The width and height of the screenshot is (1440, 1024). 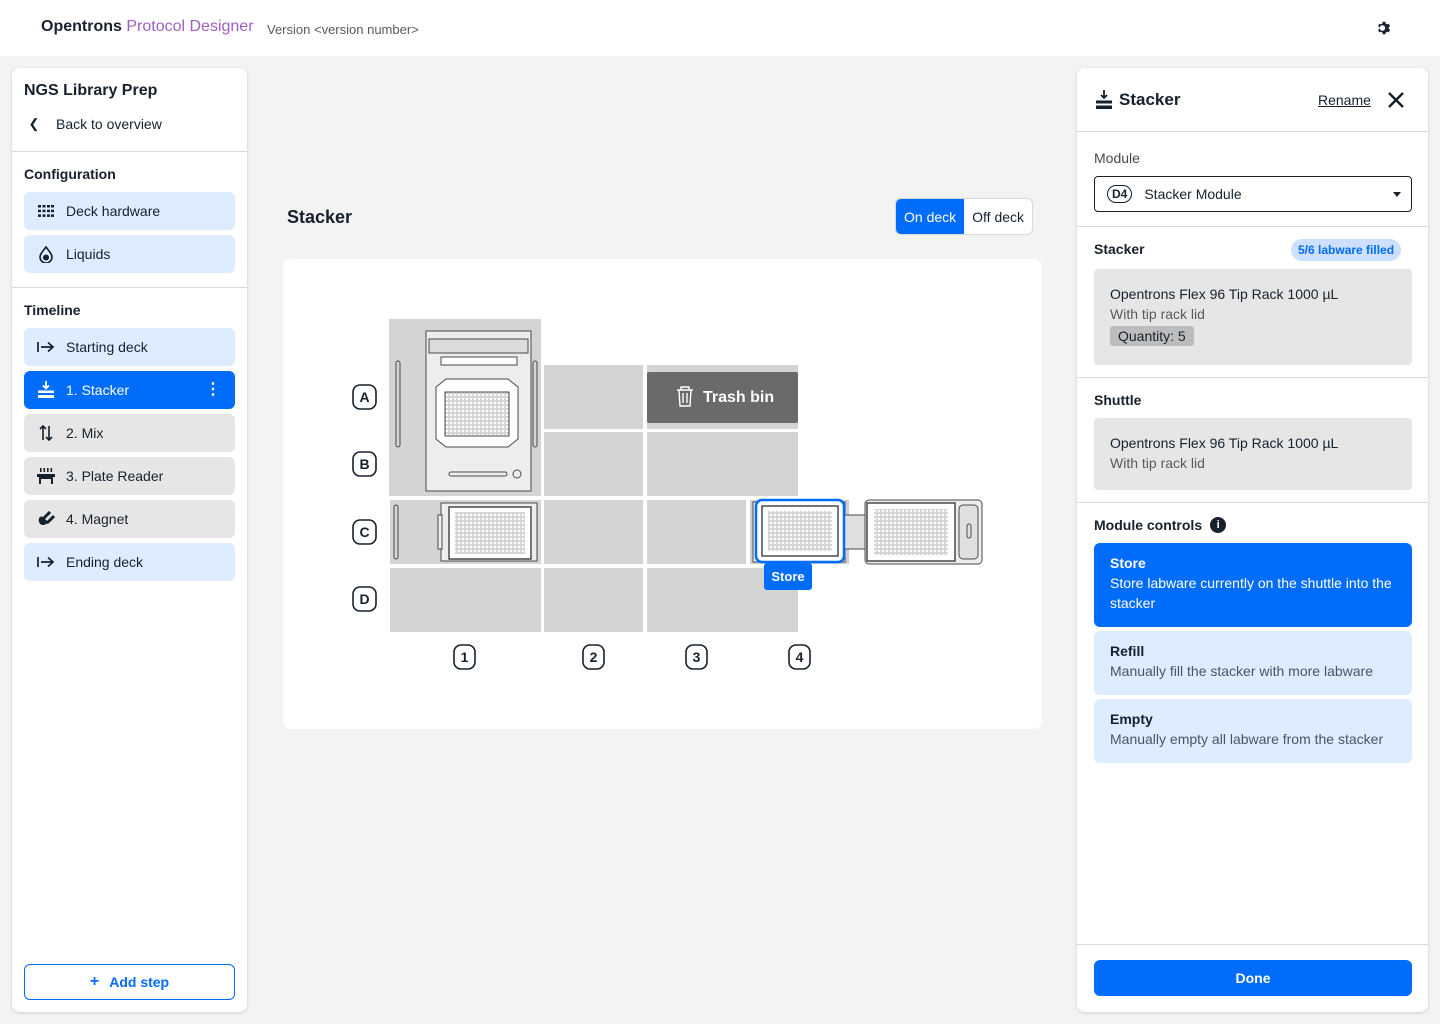 What do you see at coordinates (190, 26) in the screenshot?
I see `brand-sub: Protocol Designer` at bounding box center [190, 26].